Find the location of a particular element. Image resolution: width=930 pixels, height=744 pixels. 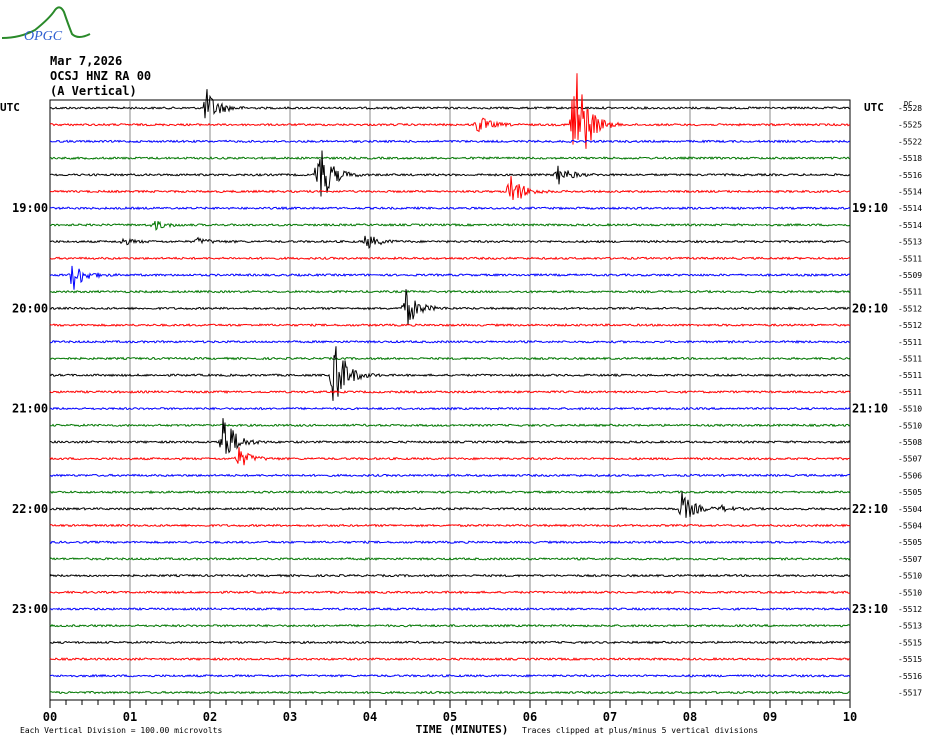

left-hour-label: 23:00 is located at coordinates (30, 609).